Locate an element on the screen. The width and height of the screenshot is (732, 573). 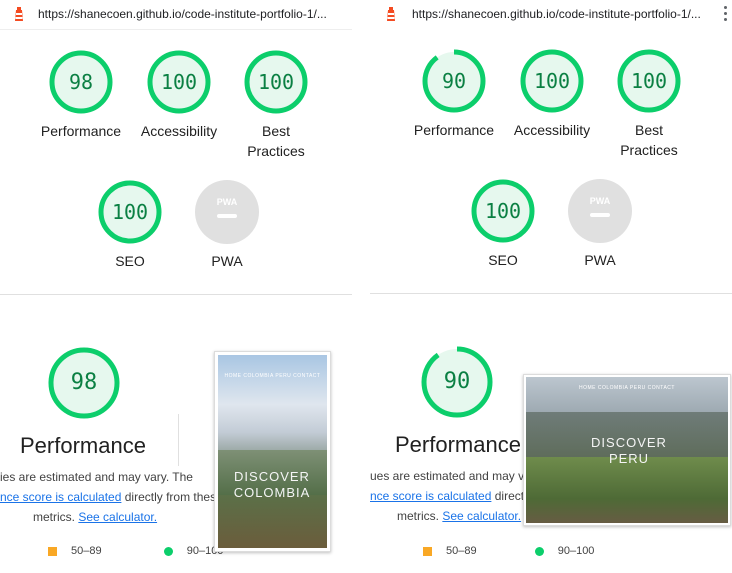
desc-text: ues are estimated and may va is located at coordinates (450, 476).